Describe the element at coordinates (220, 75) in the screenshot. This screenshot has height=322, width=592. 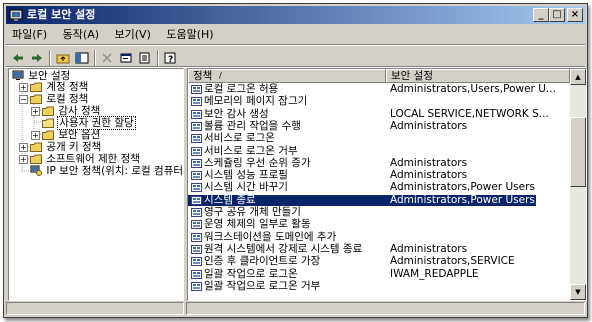
I see `sort-ascending-icon: ∕` at that location.